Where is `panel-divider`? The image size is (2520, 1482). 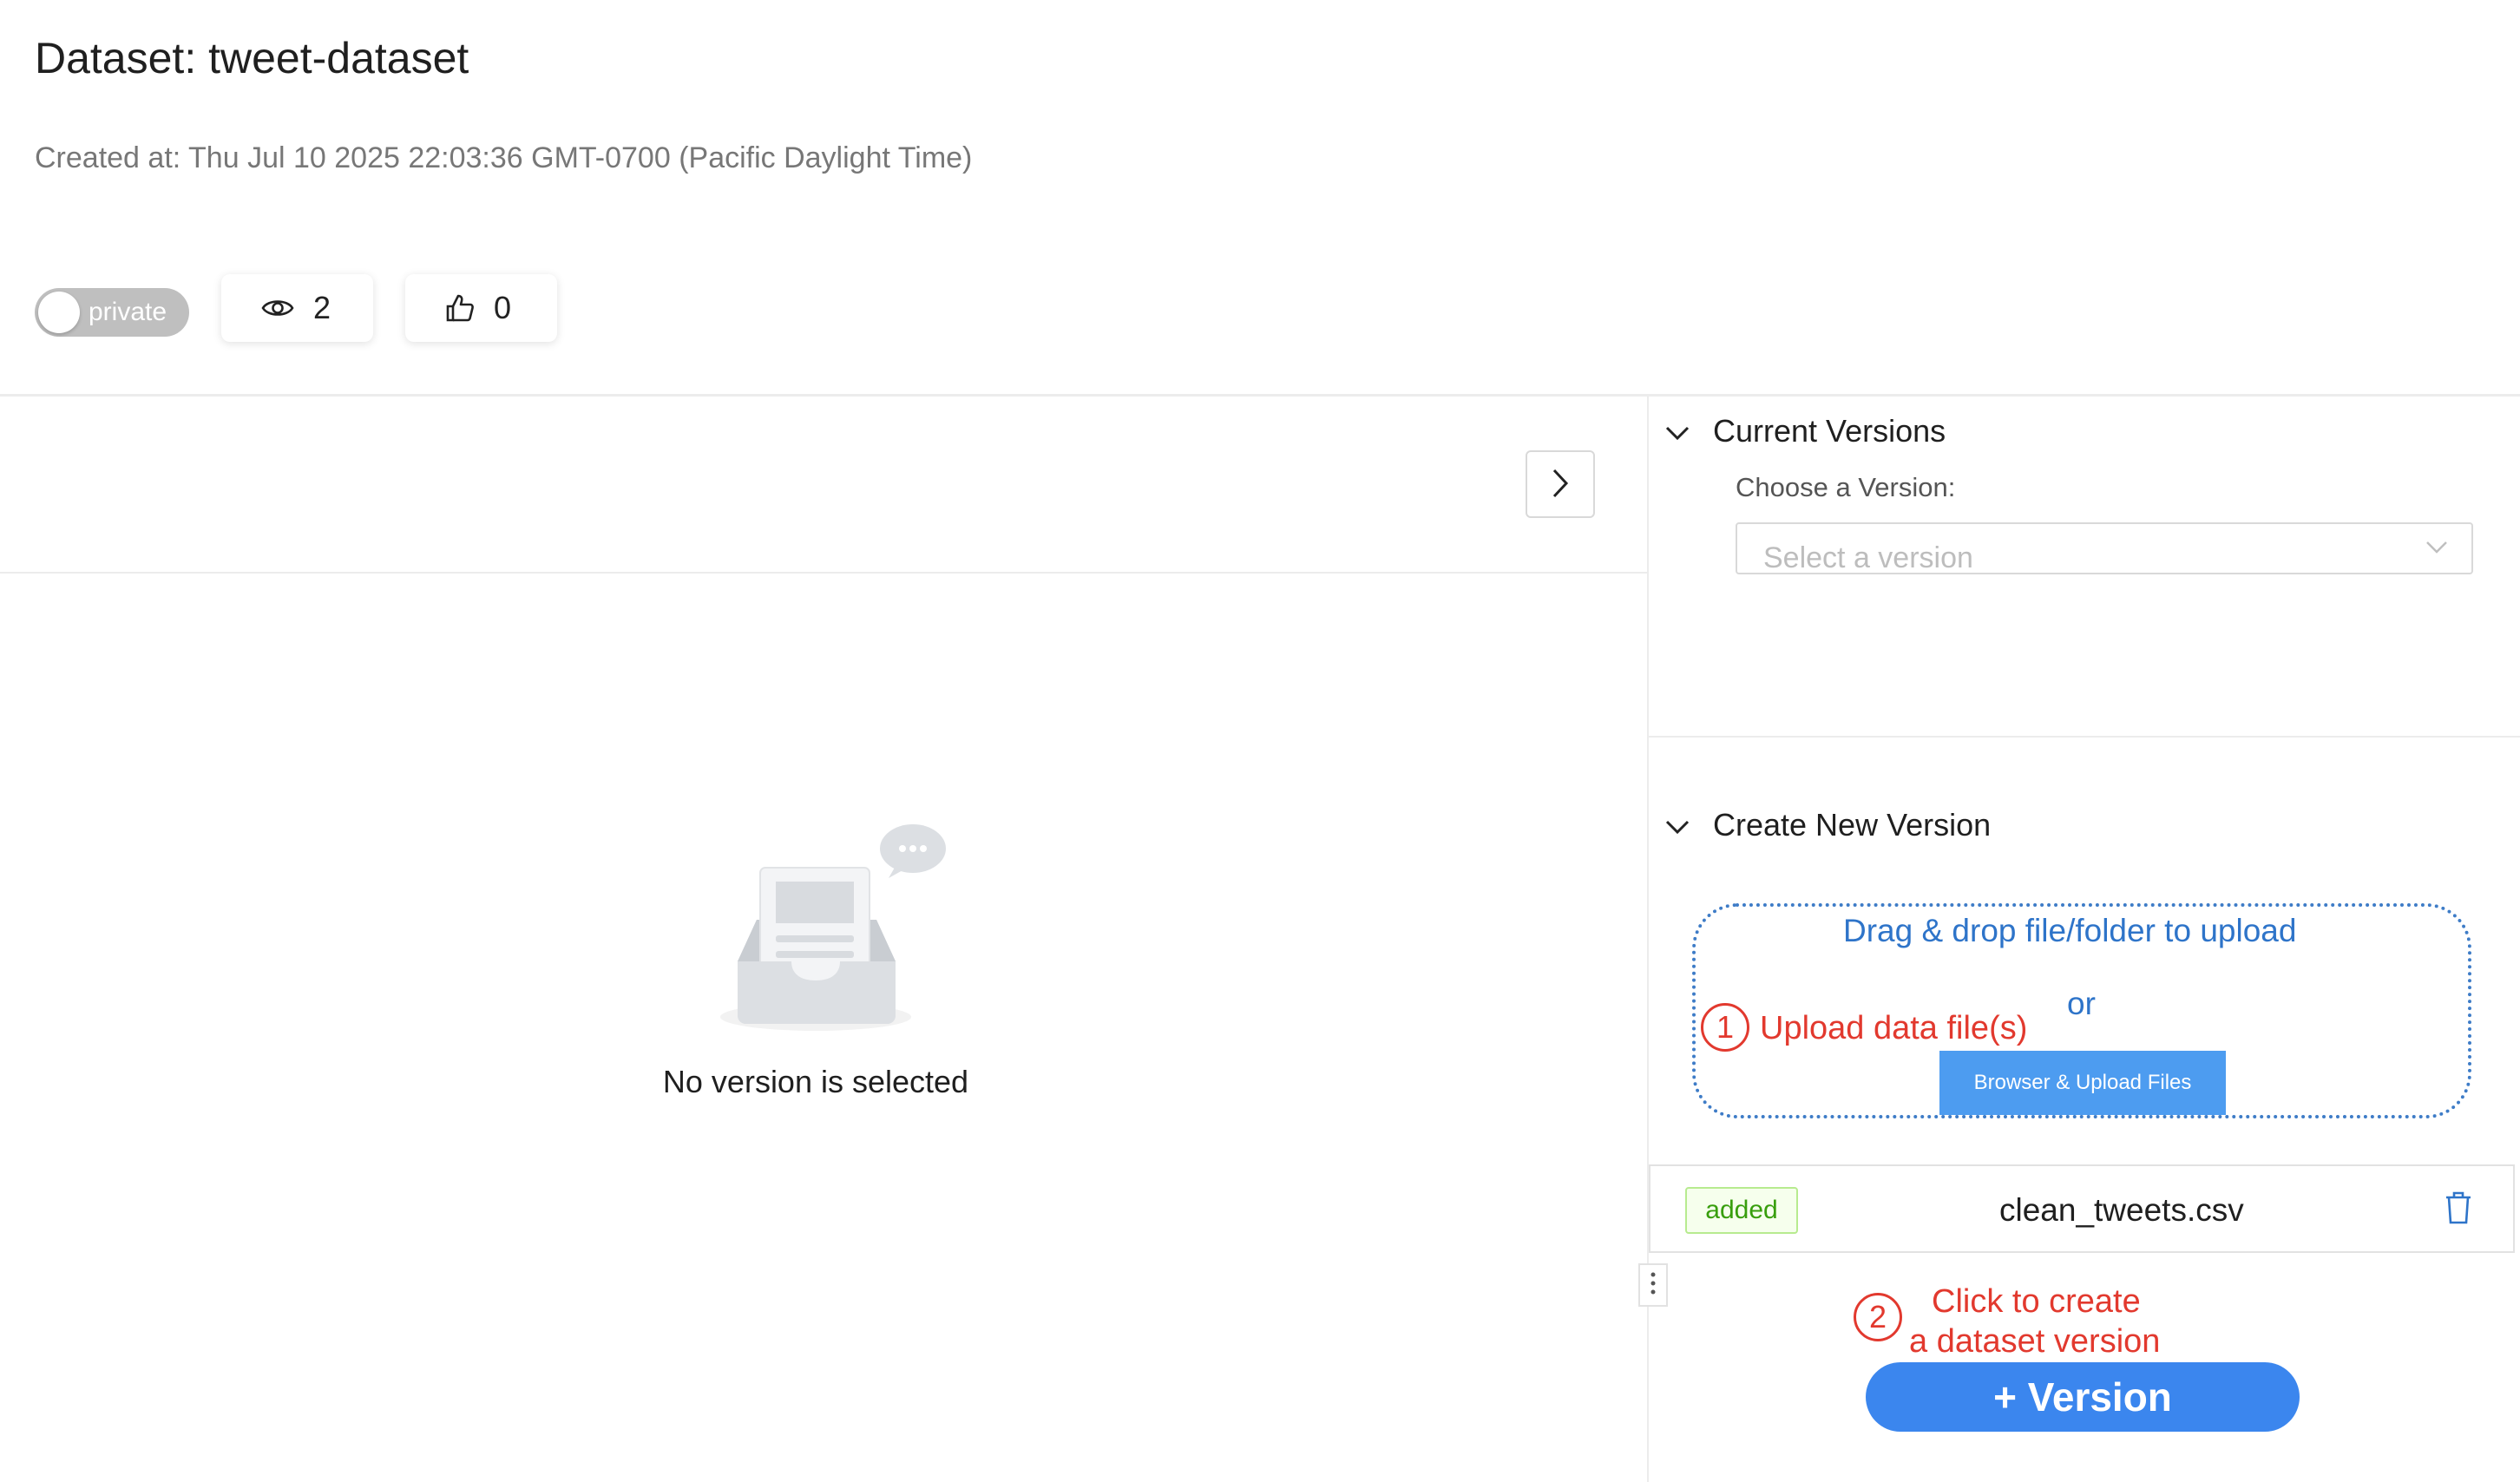
panel-divider is located at coordinates (1648, 939).